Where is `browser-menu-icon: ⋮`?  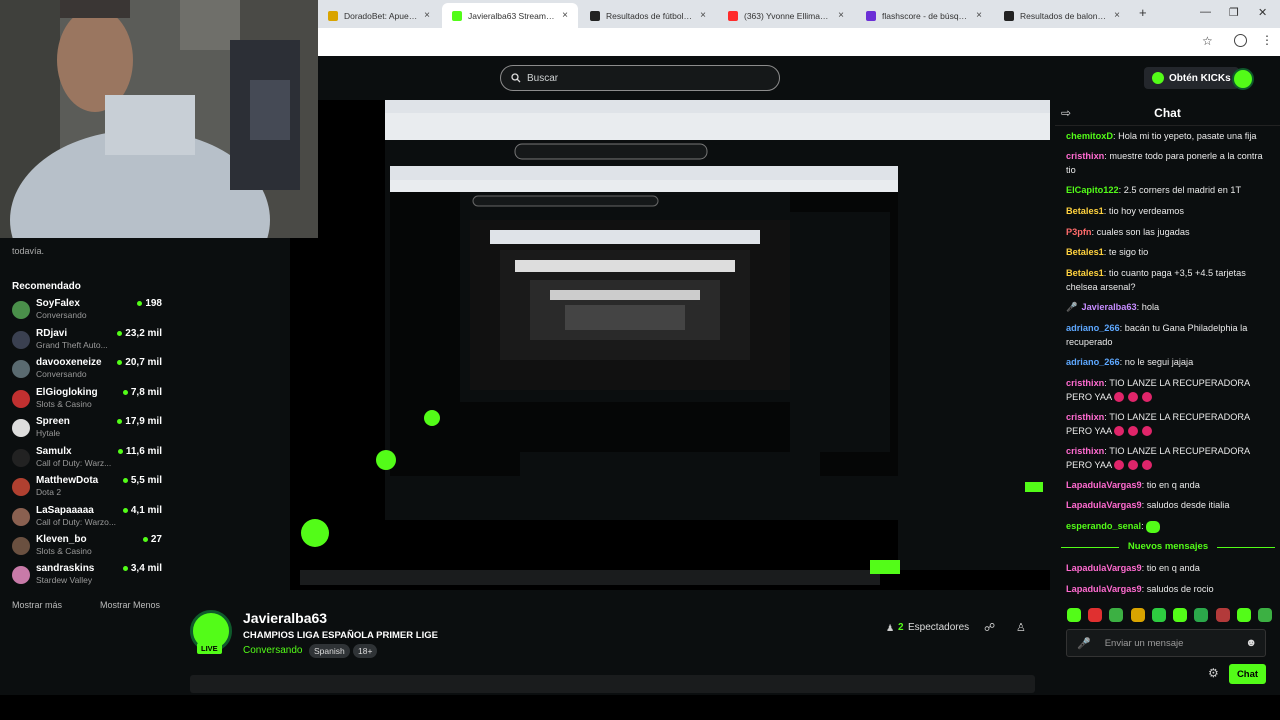
browser-menu-icon: ⋮ is located at coordinates (1267, 40).